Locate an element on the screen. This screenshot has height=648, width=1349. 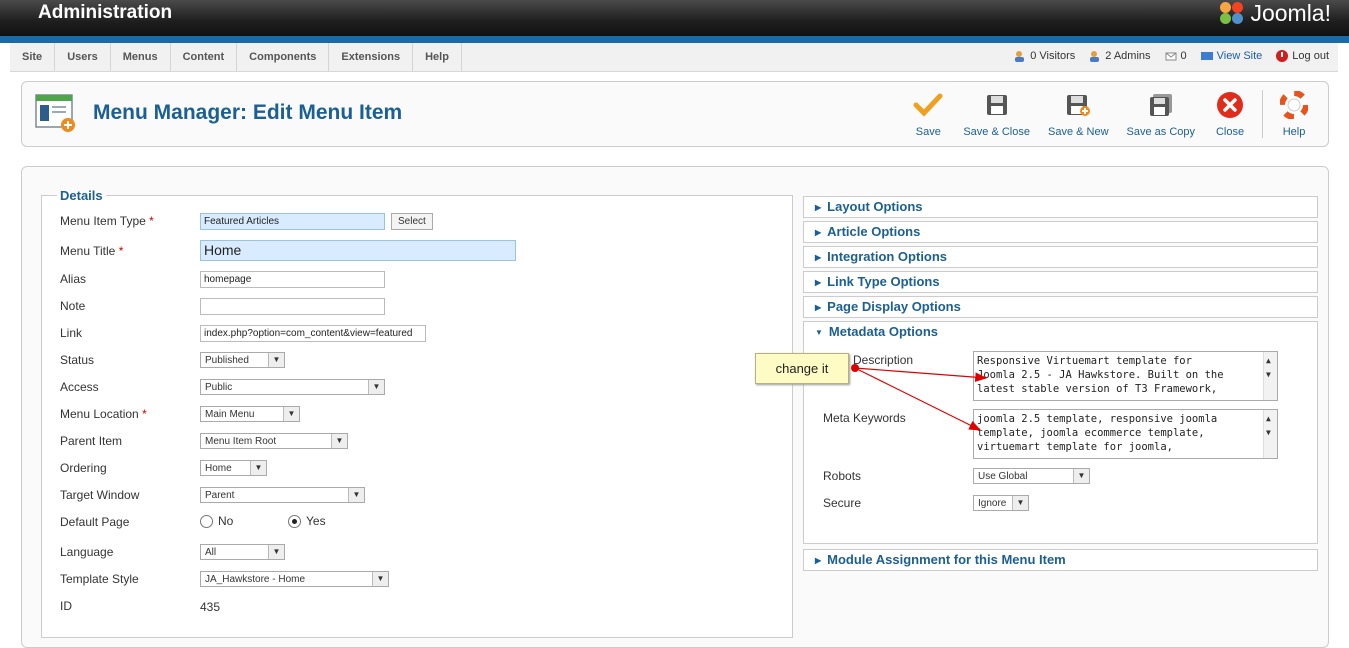
logout-link: Log out is located at coordinates (1302, 56).